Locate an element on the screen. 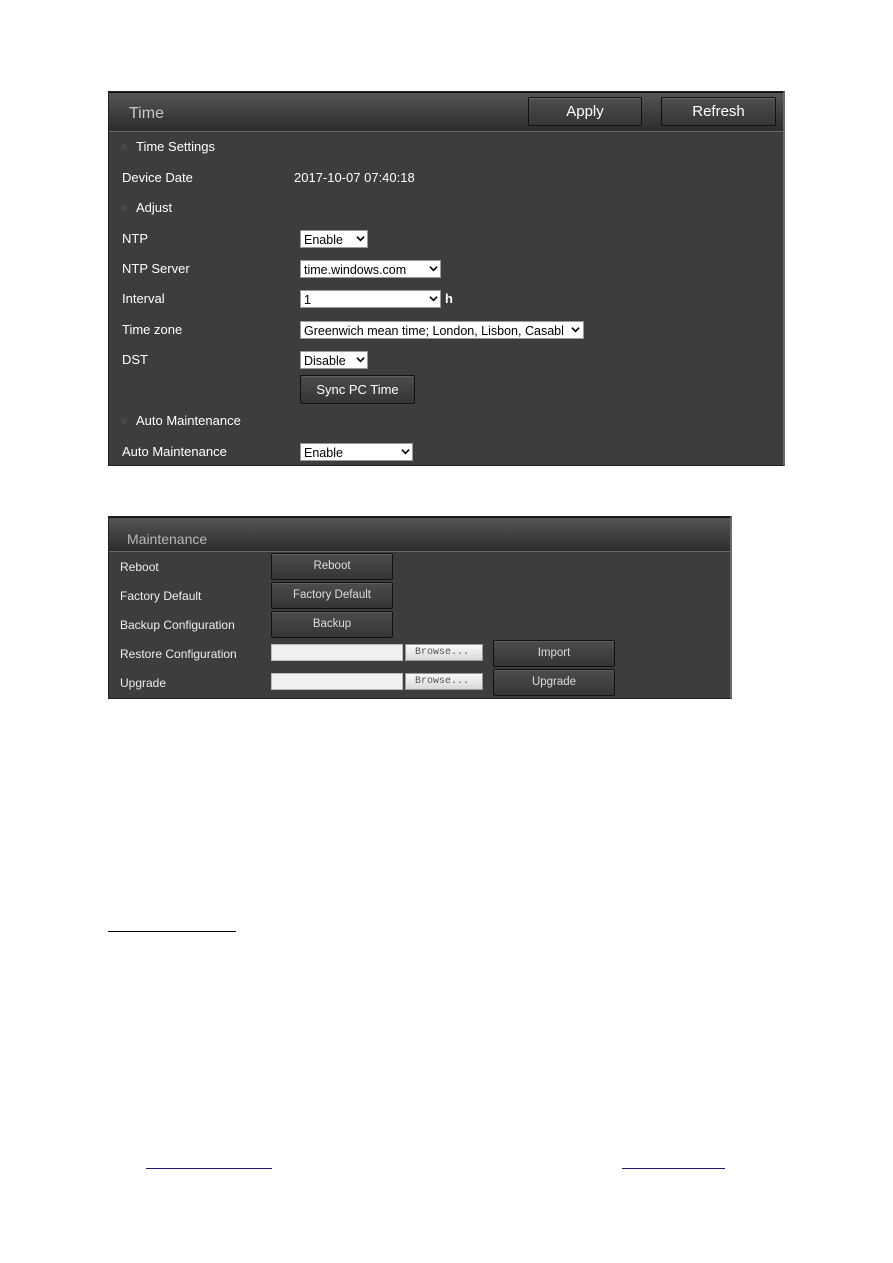 The width and height of the screenshot is (893, 1263). ntp-select-value: Enable is located at coordinates (323, 240).